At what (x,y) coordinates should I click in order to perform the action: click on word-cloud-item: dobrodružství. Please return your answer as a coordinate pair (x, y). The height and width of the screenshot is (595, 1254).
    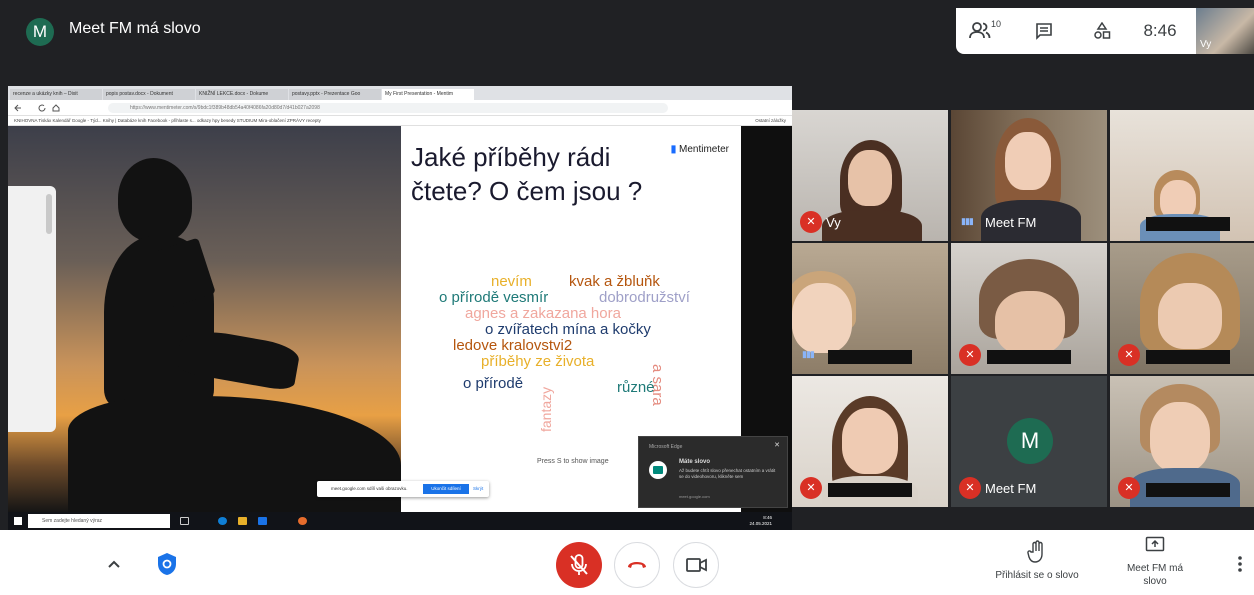
    Looking at the image, I should click on (644, 297).